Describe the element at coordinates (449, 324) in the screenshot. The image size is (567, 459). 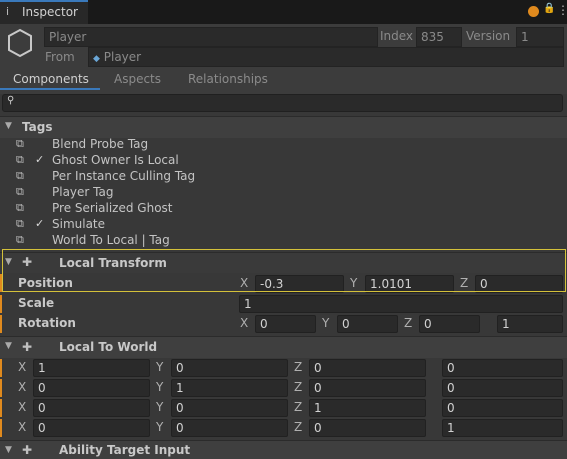
I see `rotation-z-input: 0` at that location.